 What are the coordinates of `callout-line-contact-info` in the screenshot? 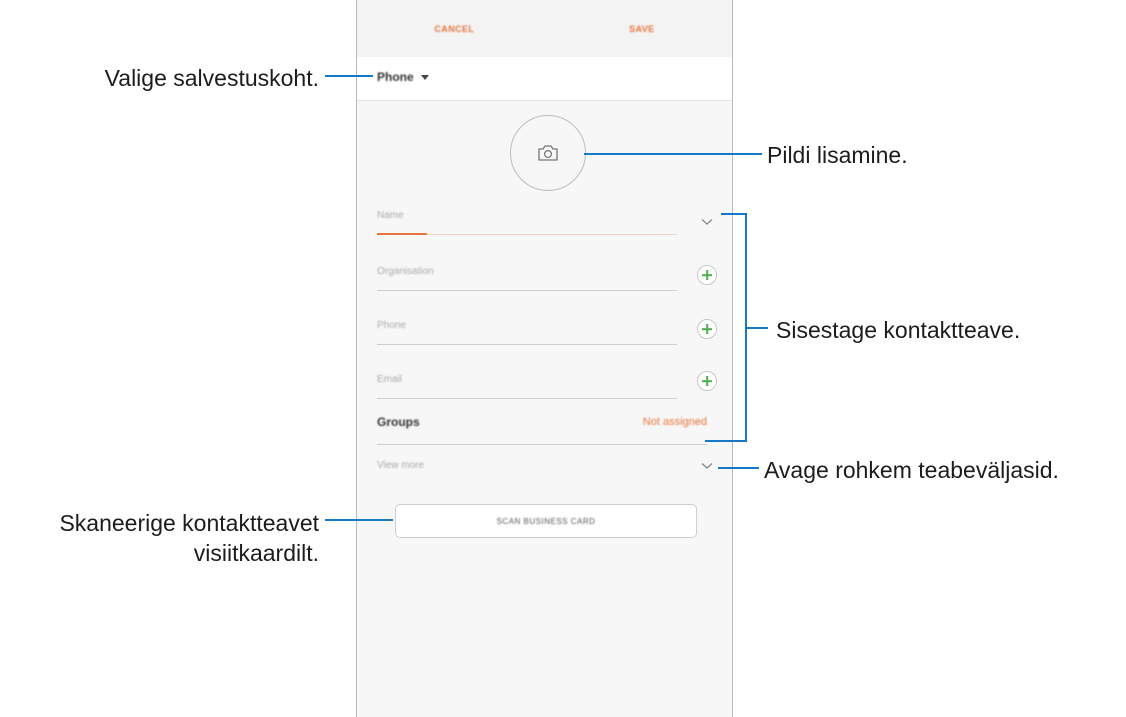 It's located at (757, 328).